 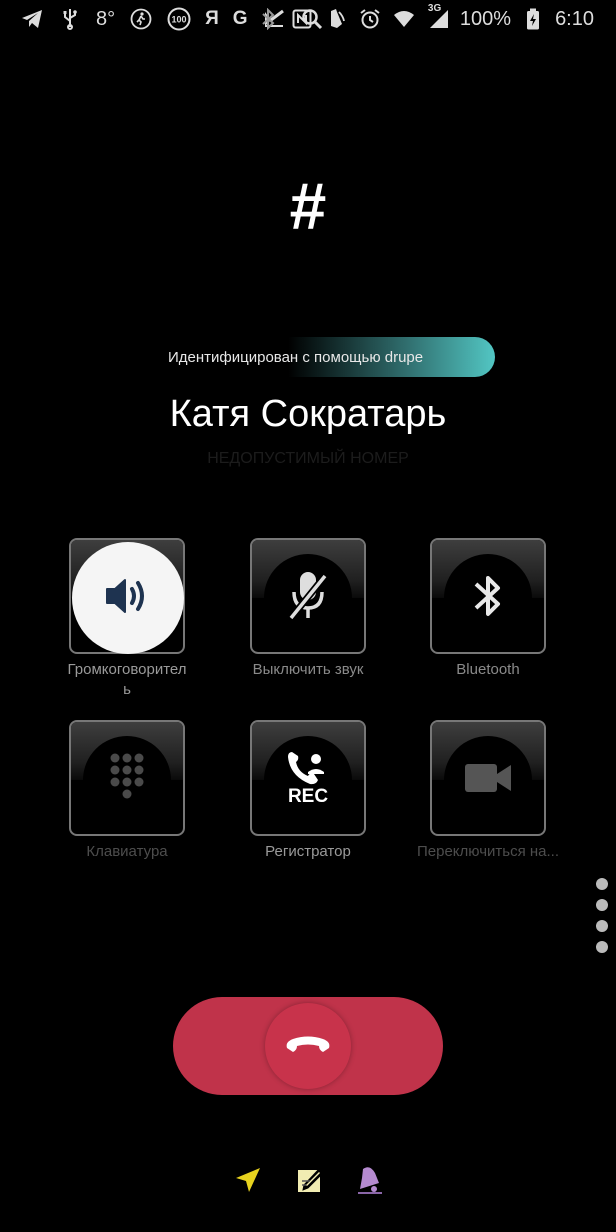 I want to click on temperature-text: 8°, so click(x=106, y=18).